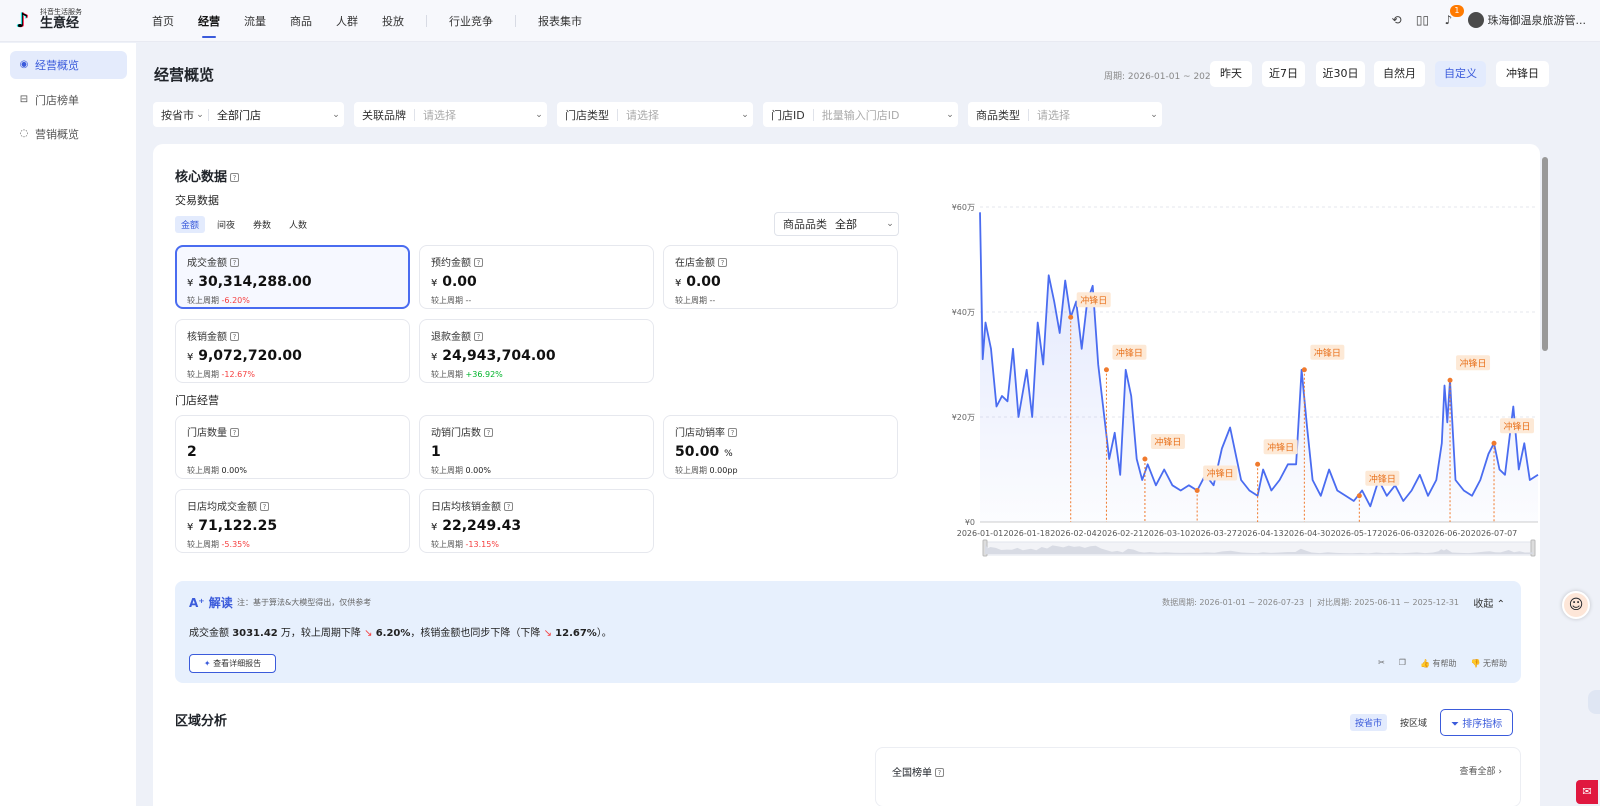  I want to click on product-type-filter: 商品类型 请选择 ⌄, so click(1065, 114).